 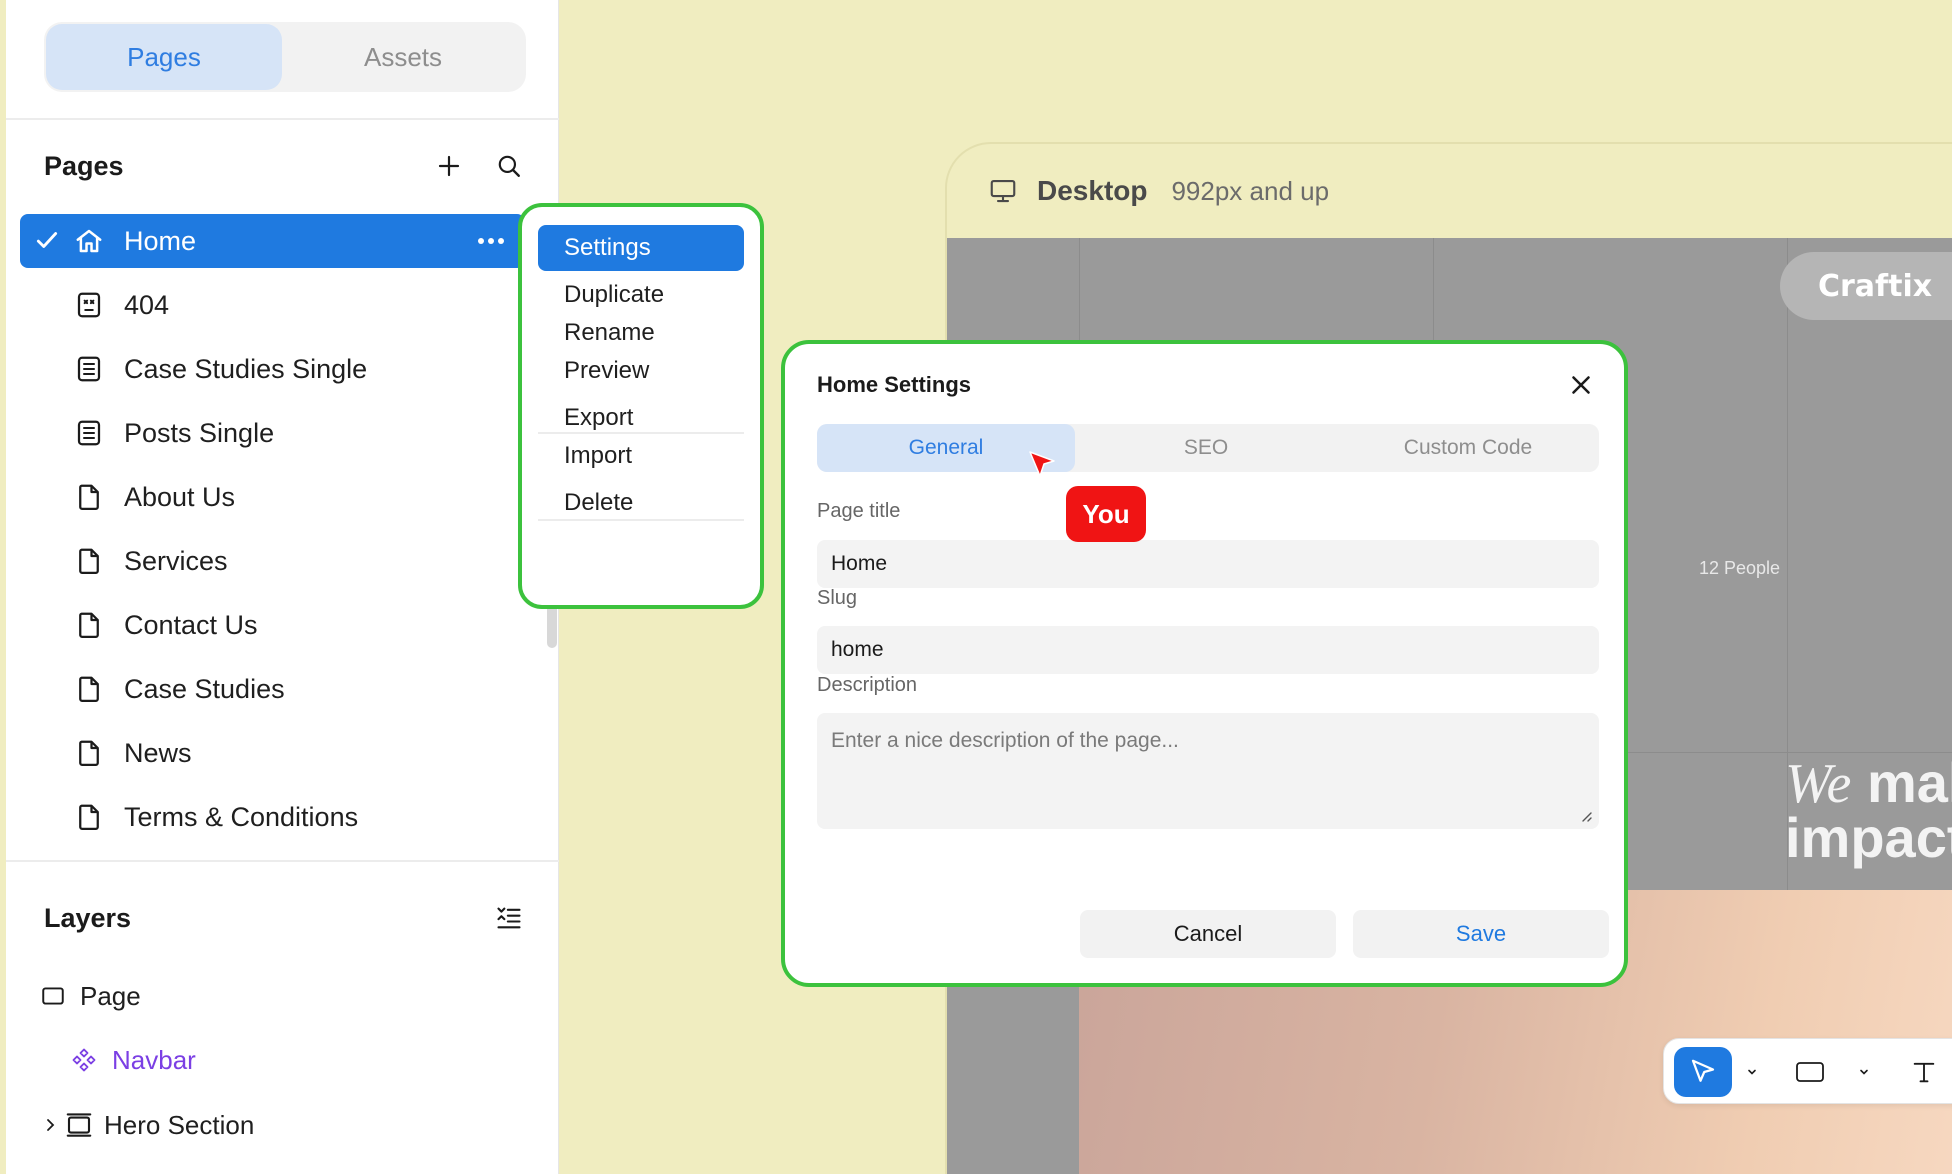 I want to click on page-item-terms-conditions: Terms & Conditions, so click(x=272, y=817).